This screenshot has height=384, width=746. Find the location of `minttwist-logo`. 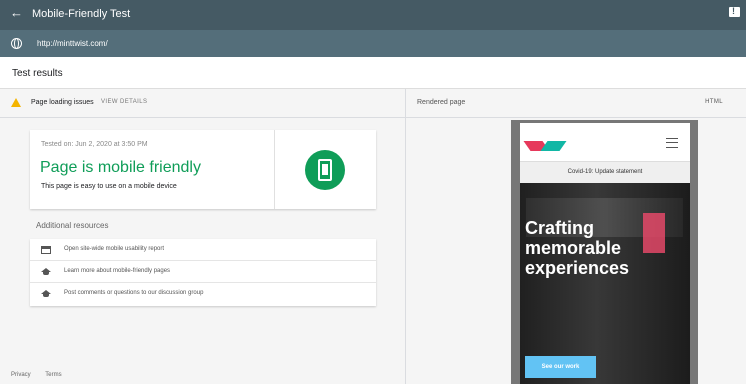

minttwist-logo is located at coordinates (546, 145).